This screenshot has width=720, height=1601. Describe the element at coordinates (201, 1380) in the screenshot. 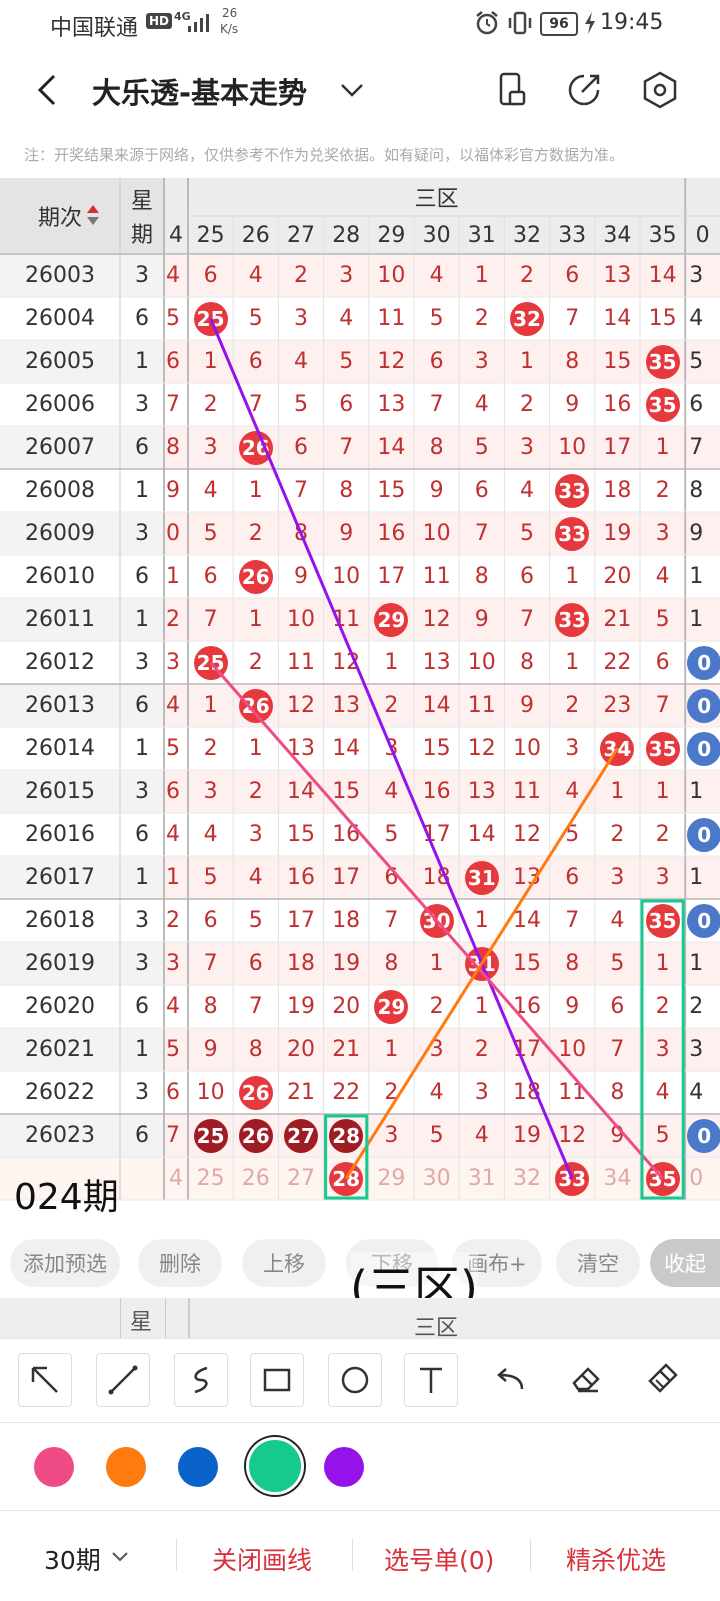

I see `curve-tool-icon` at that location.